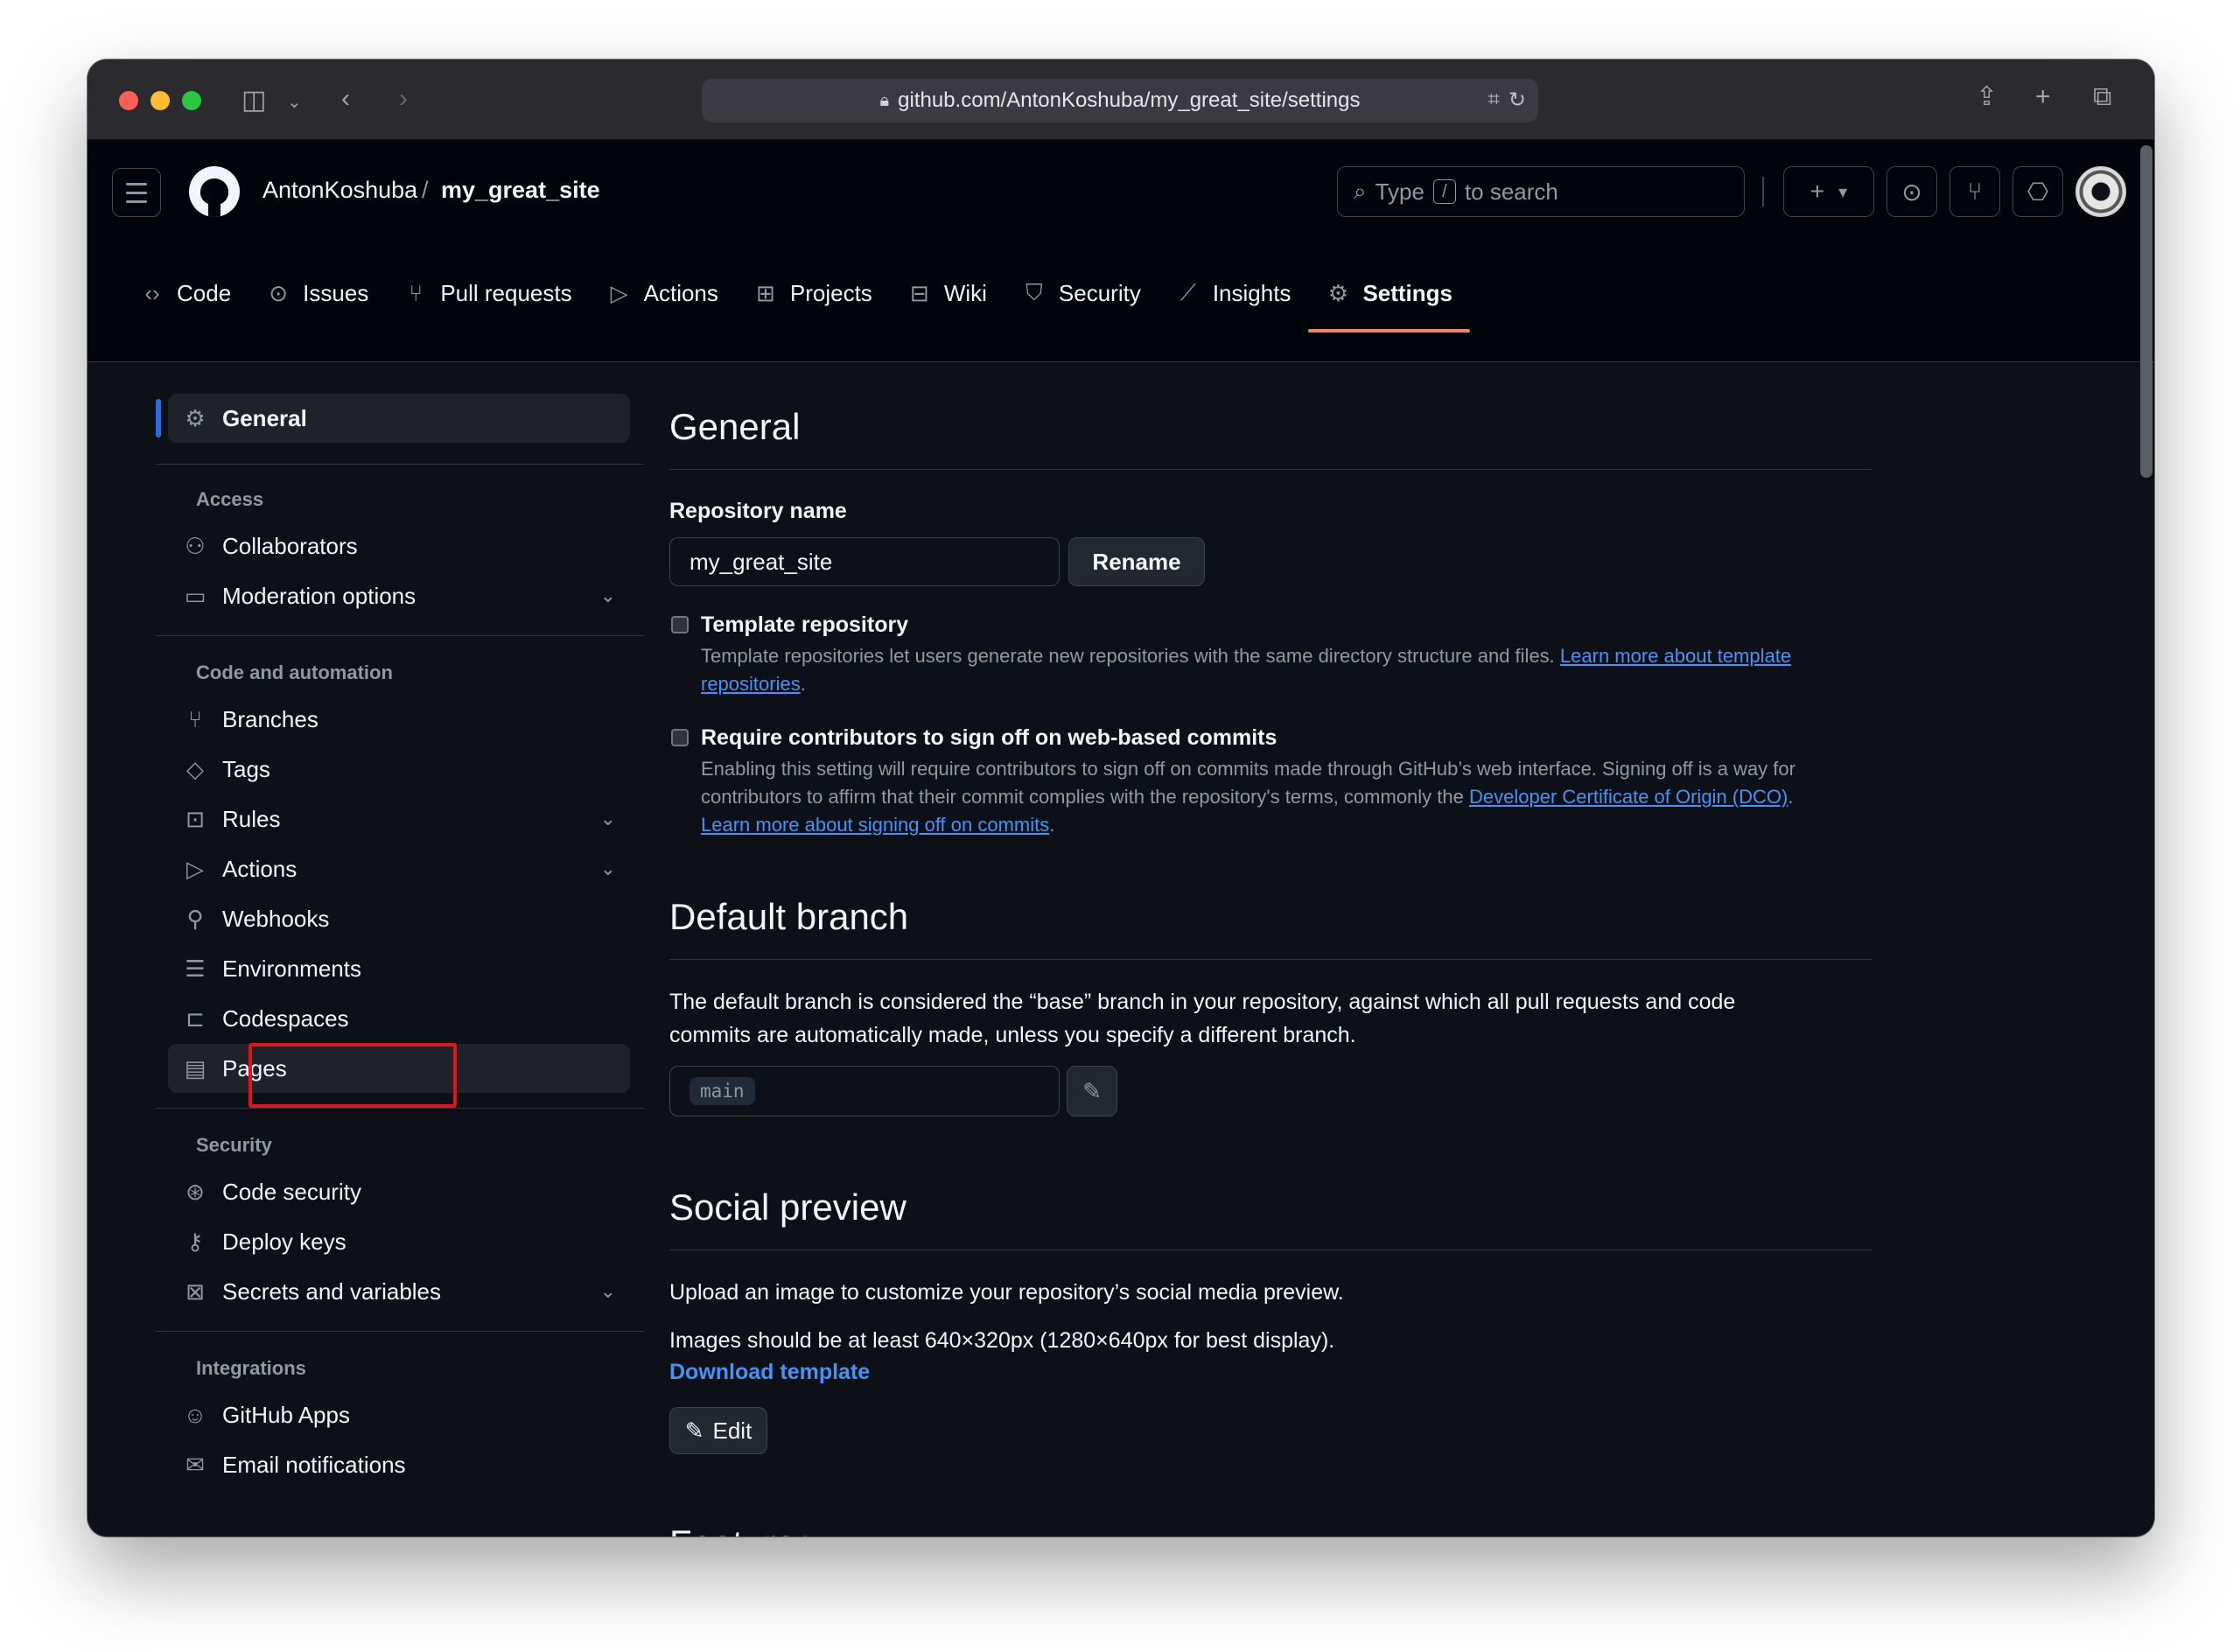  What do you see at coordinates (158, 418) in the screenshot?
I see `selected-indicator` at bounding box center [158, 418].